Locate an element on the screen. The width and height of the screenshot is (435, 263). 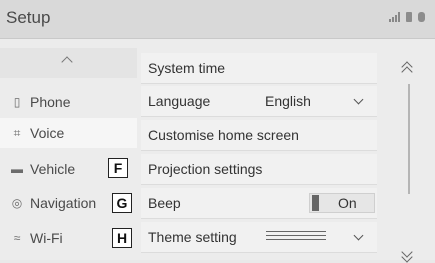
car-icon: ▬ is located at coordinates (17, 169).